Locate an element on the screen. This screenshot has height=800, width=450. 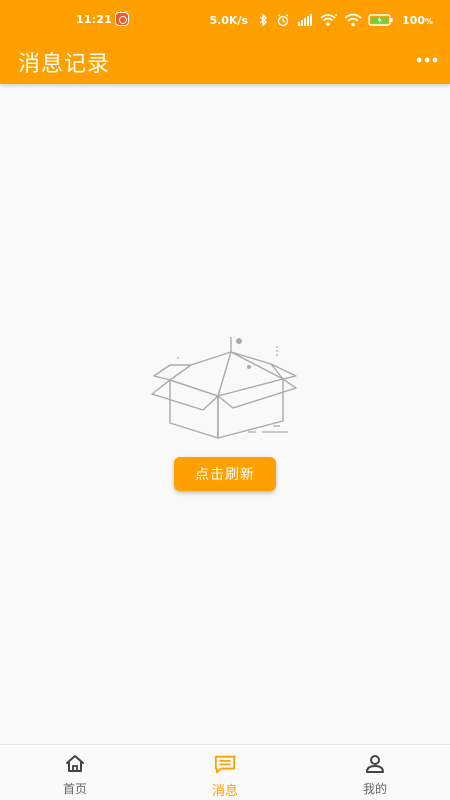
nav-item-profile: 我的 is located at coordinates (375, 772).